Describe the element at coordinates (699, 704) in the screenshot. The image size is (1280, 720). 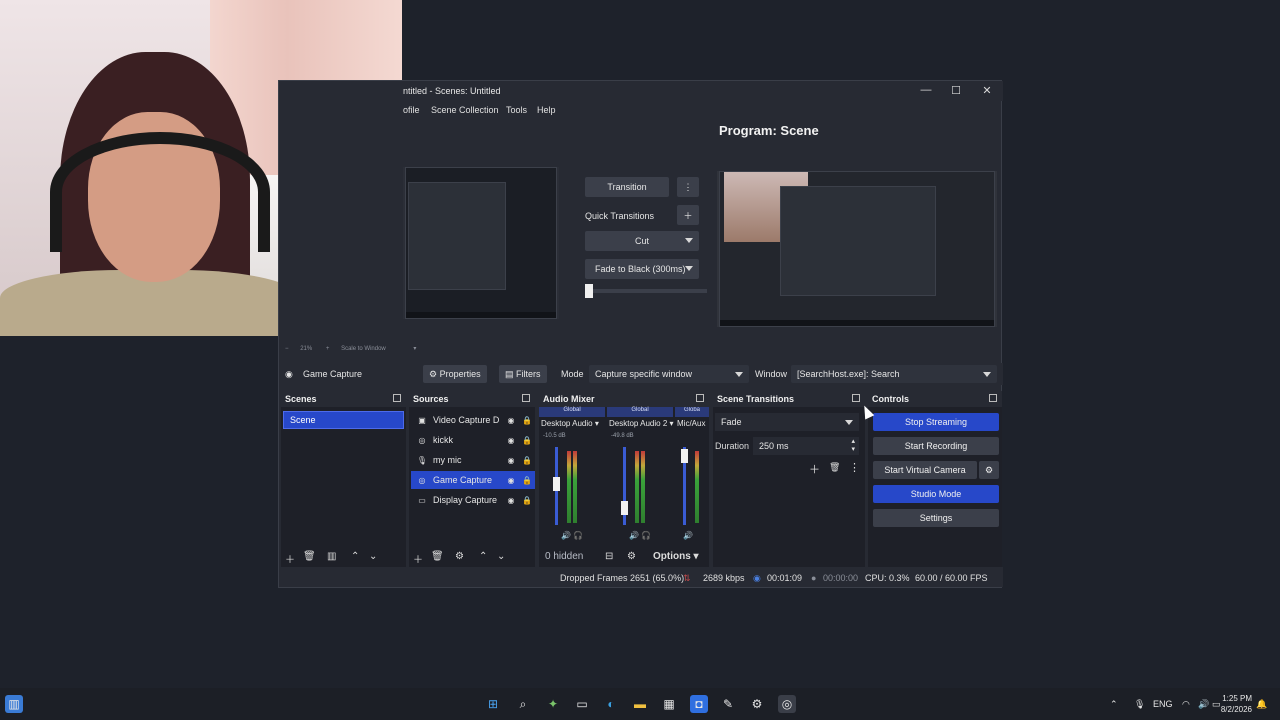
I see `app-icon: ◘` at that location.